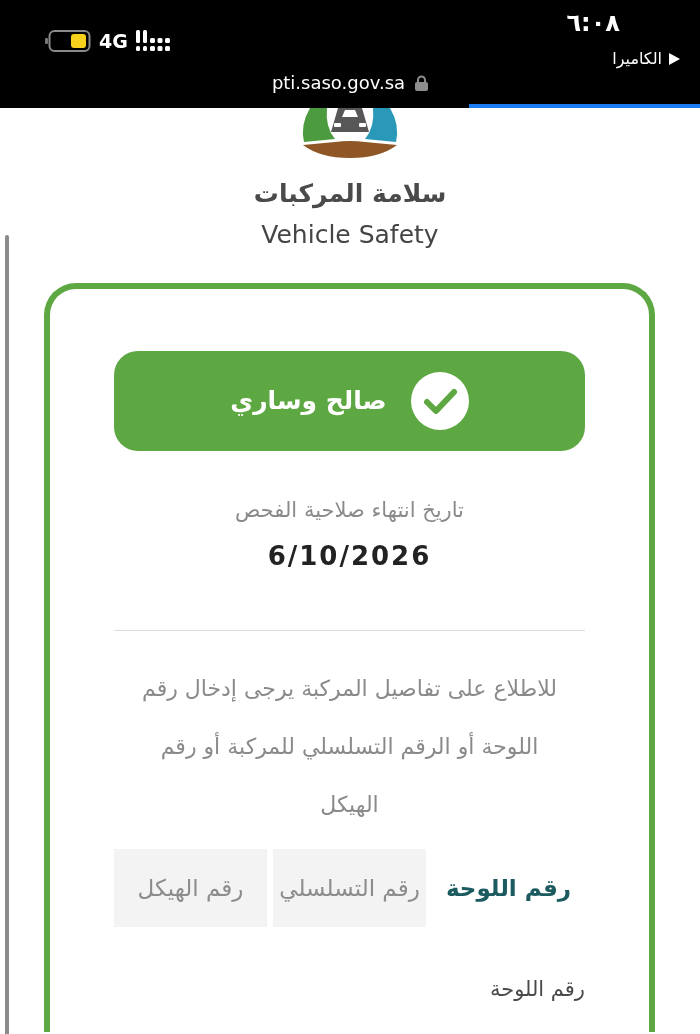 The width and height of the screenshot is (700, 1034). What do you see at coordinates (350, 235) in the screenshot?
I see `brand-name-english: Vehicle Safety` at bounding box center [350, 235].